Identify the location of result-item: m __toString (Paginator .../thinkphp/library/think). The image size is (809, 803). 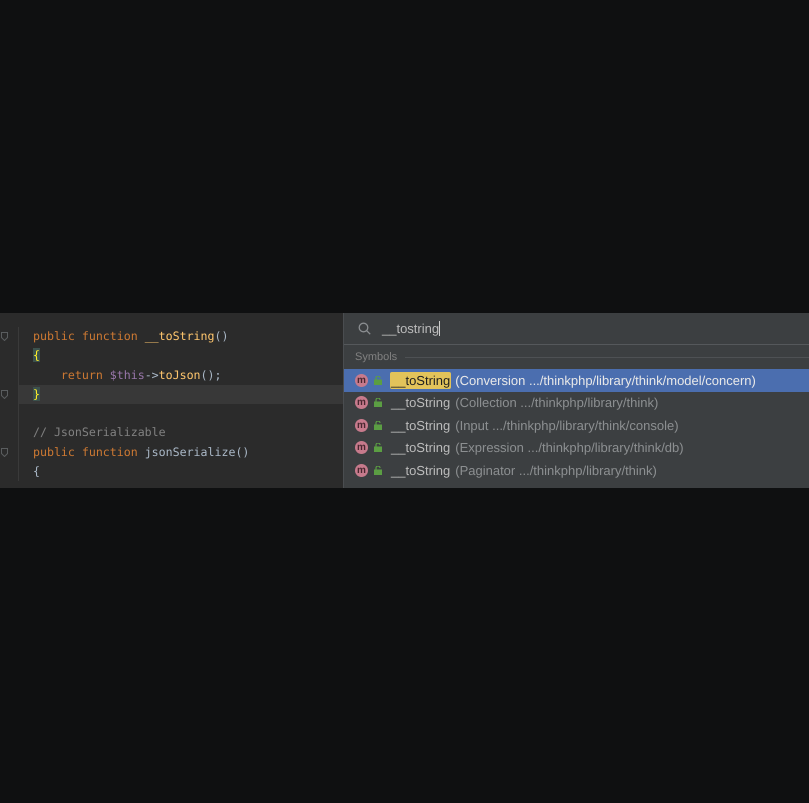
(576, 470).